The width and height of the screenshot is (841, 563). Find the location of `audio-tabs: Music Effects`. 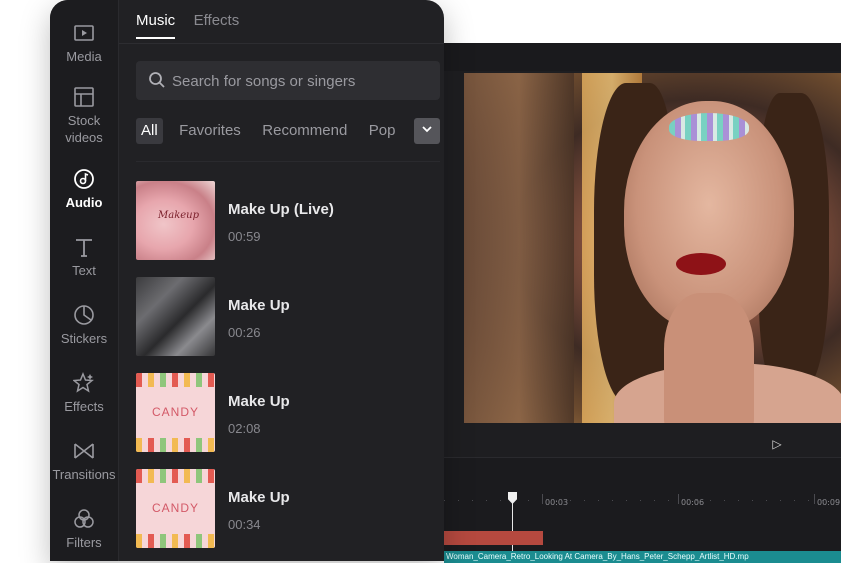

audio-tabs: Music Effects is located at coordinates (194, 28).